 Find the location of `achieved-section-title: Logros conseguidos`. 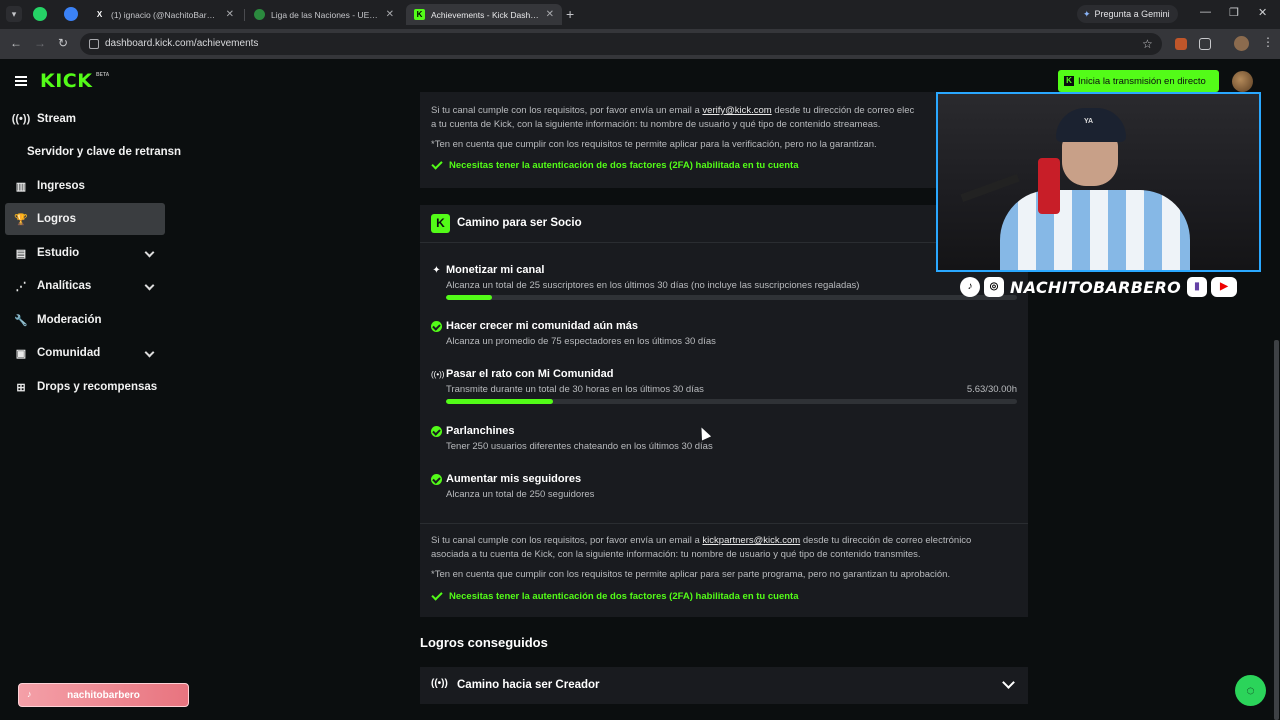

achieved-section-title: Logros conseguidos is located at coordinates (484, 642).